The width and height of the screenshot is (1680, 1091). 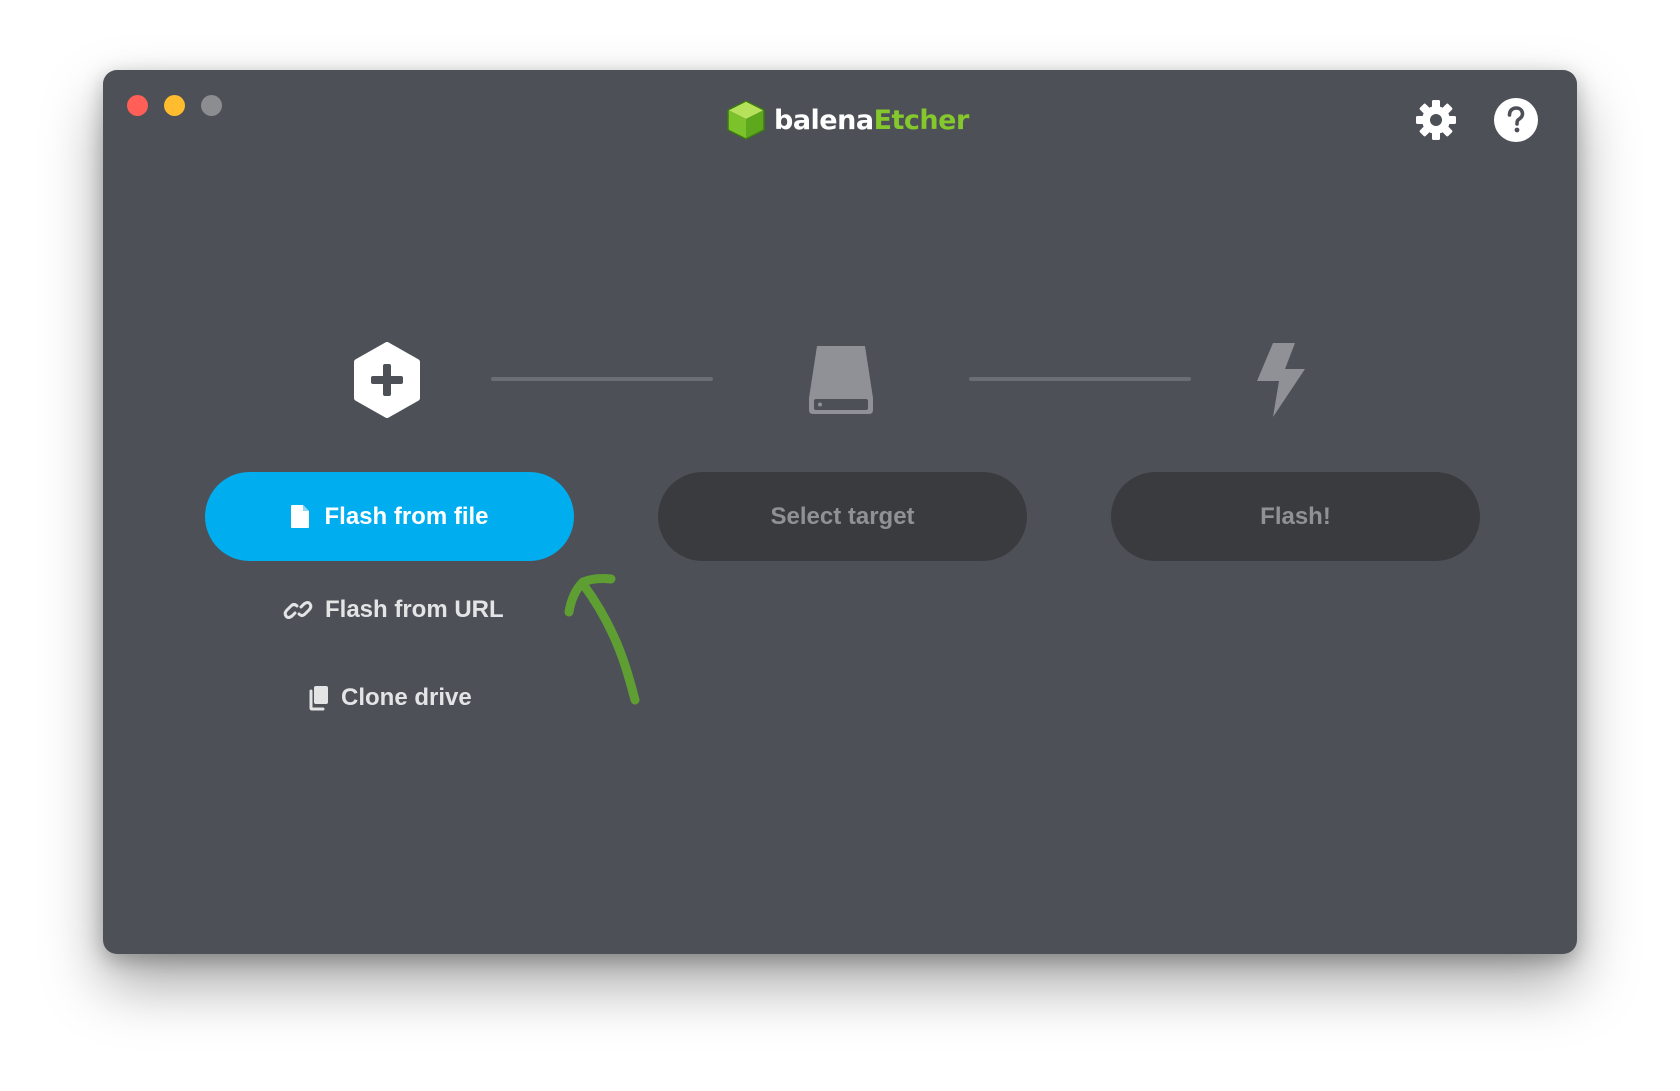 I want to click on brand-prefix: balena, so click(x=824, y=120).